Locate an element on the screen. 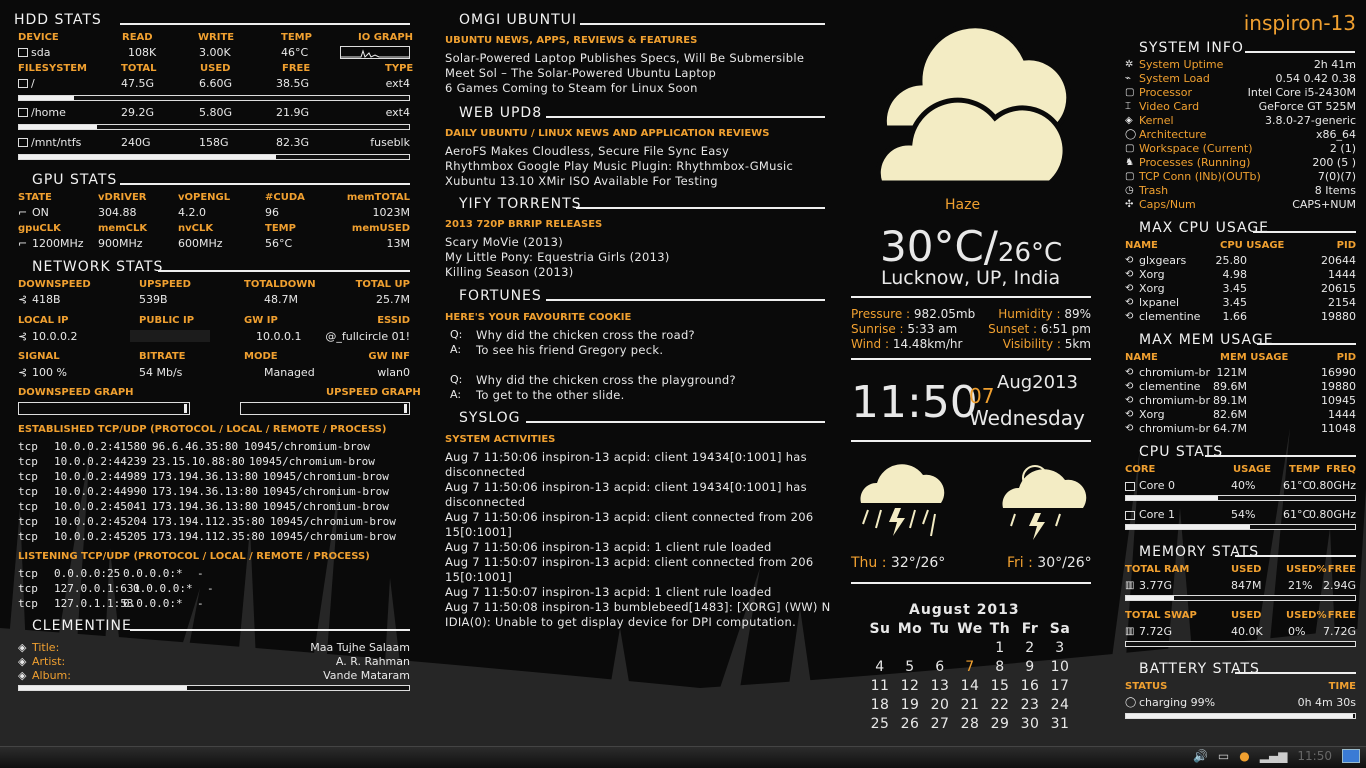 This screenshot has width=1366, height=768. sysinfo-value: x86_64 is located at coordinates (1335, 134).